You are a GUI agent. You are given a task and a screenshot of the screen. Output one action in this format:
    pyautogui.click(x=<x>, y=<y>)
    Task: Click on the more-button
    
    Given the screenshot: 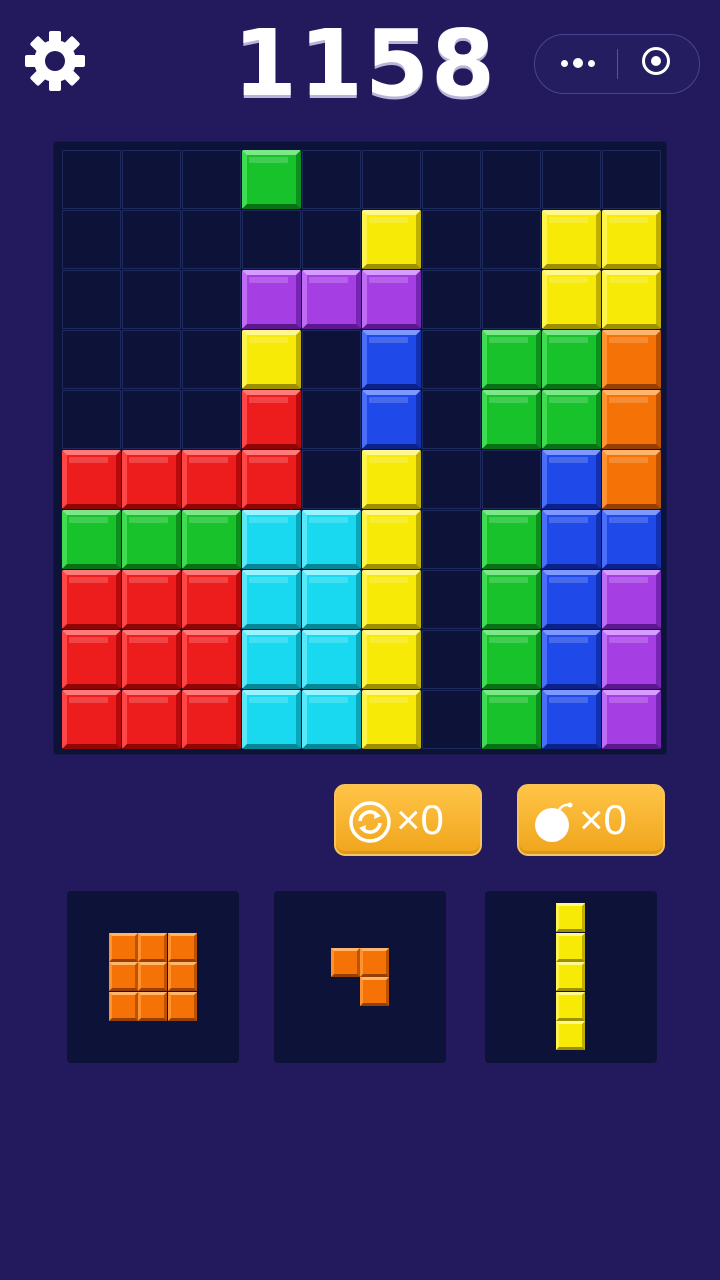 What is the action you would take?
    pyautogui.click(x=576, y=63)
    